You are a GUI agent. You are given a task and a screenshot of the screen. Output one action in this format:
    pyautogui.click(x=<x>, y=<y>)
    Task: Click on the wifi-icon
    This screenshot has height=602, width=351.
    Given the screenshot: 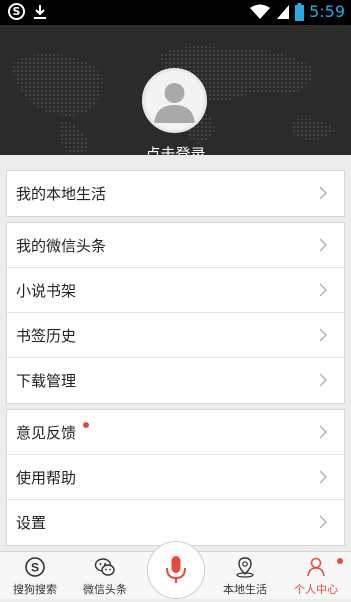 What is the action you would take?
    pyautogui.click(x=260, y=11)
    